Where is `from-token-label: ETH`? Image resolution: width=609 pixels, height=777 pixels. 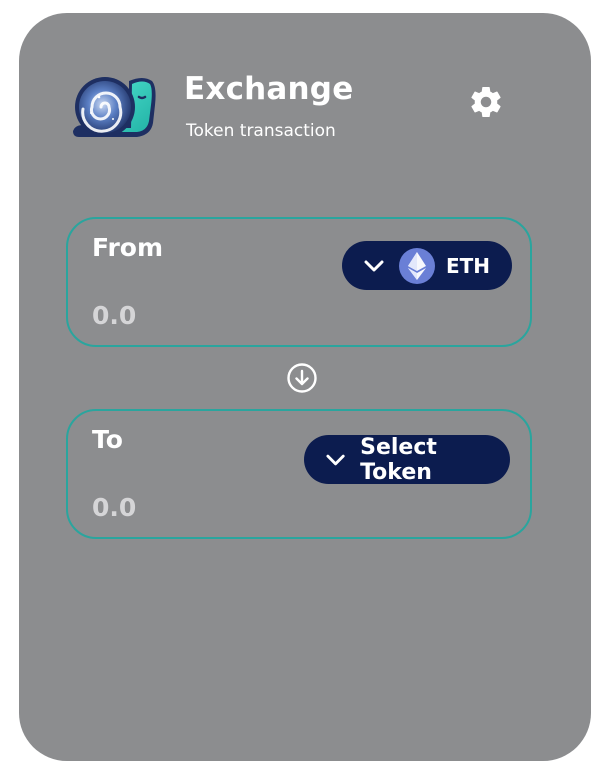 from-token-label: ETH is located at coordinates (468, 265).